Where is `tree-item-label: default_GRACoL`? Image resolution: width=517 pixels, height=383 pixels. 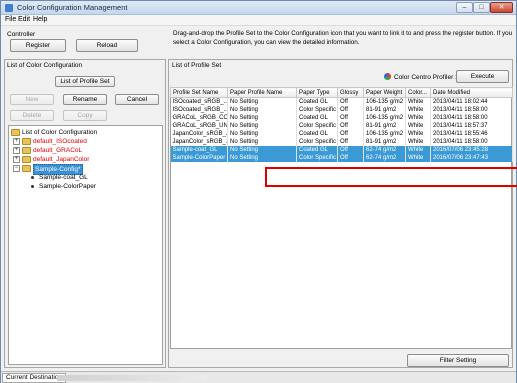
tree-item-label: default_GRACoL is located at coordinates (58, 150).